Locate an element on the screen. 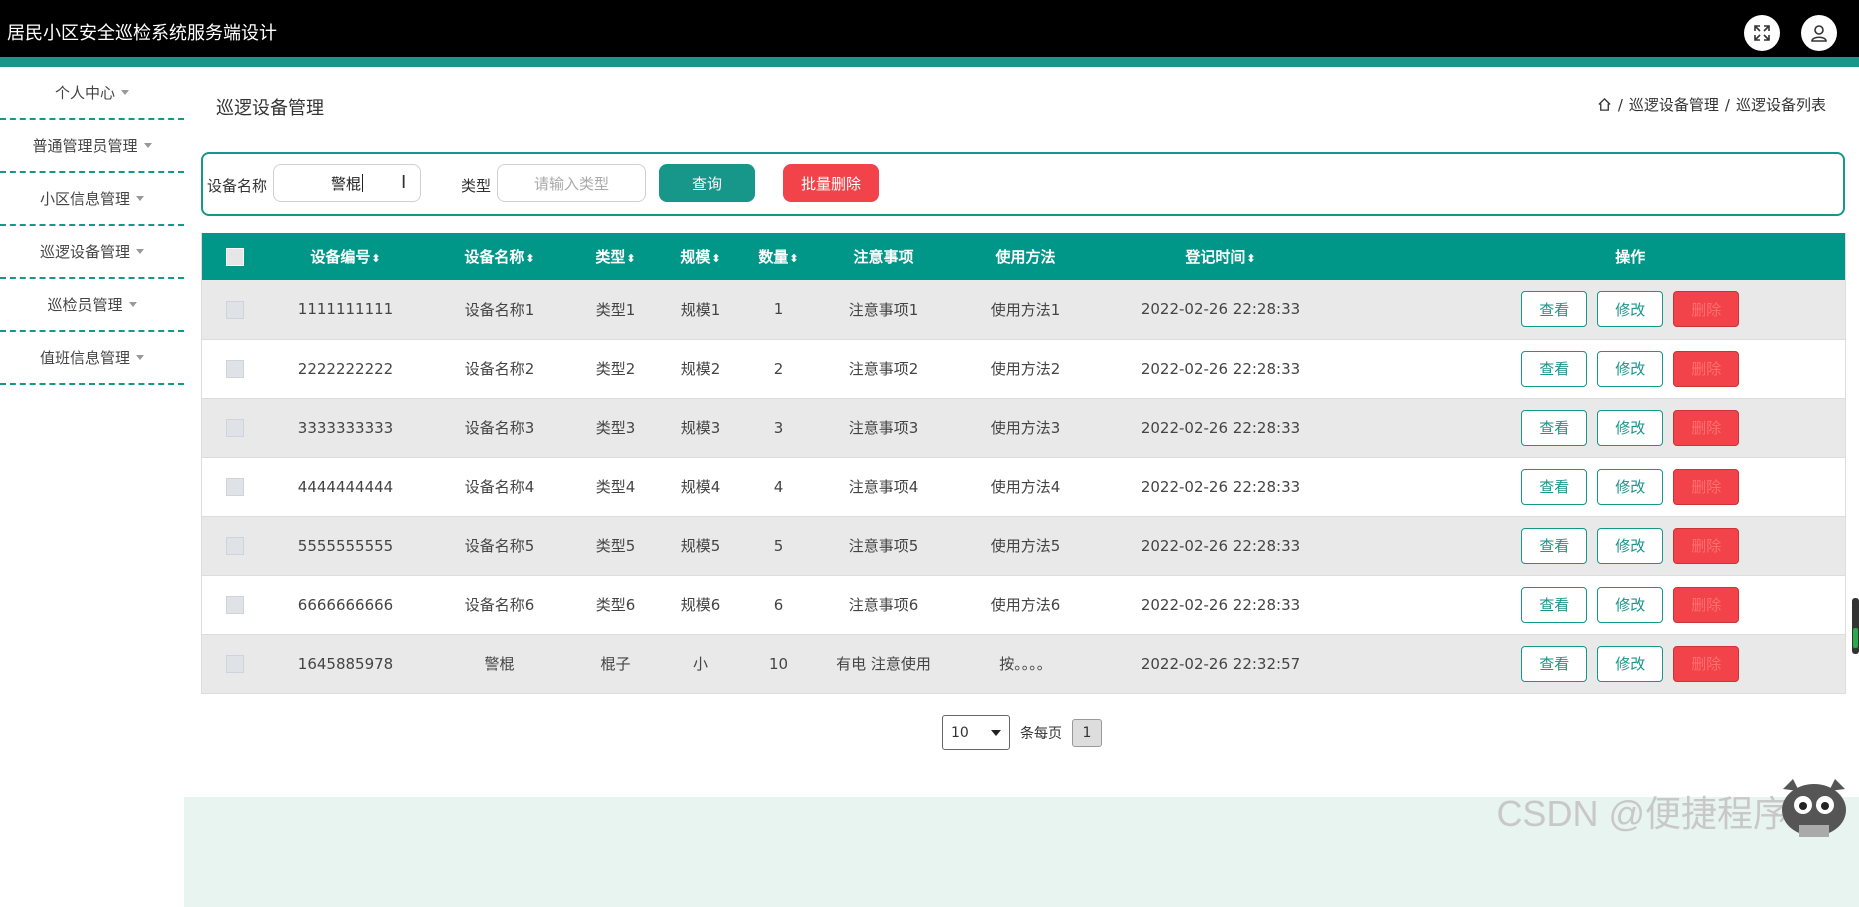  header-accent-strip is located at coordinates (929, 62).